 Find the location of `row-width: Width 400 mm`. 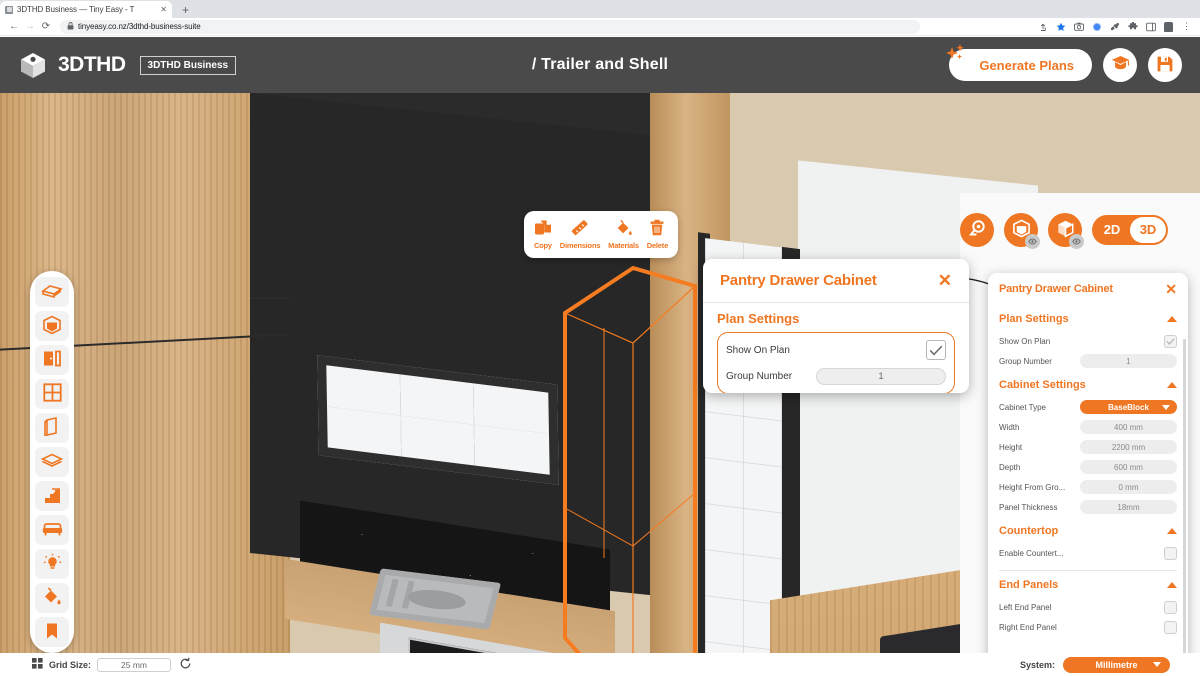

row-width: Width 400 mm is located at coordinates (1088, 427).